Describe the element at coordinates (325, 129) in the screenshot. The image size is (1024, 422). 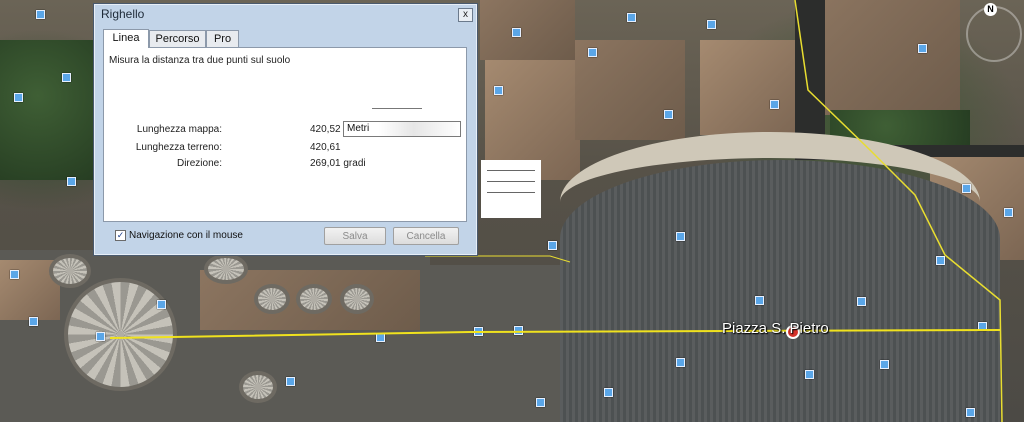
I see `map-length-value: 420,52` at that location.